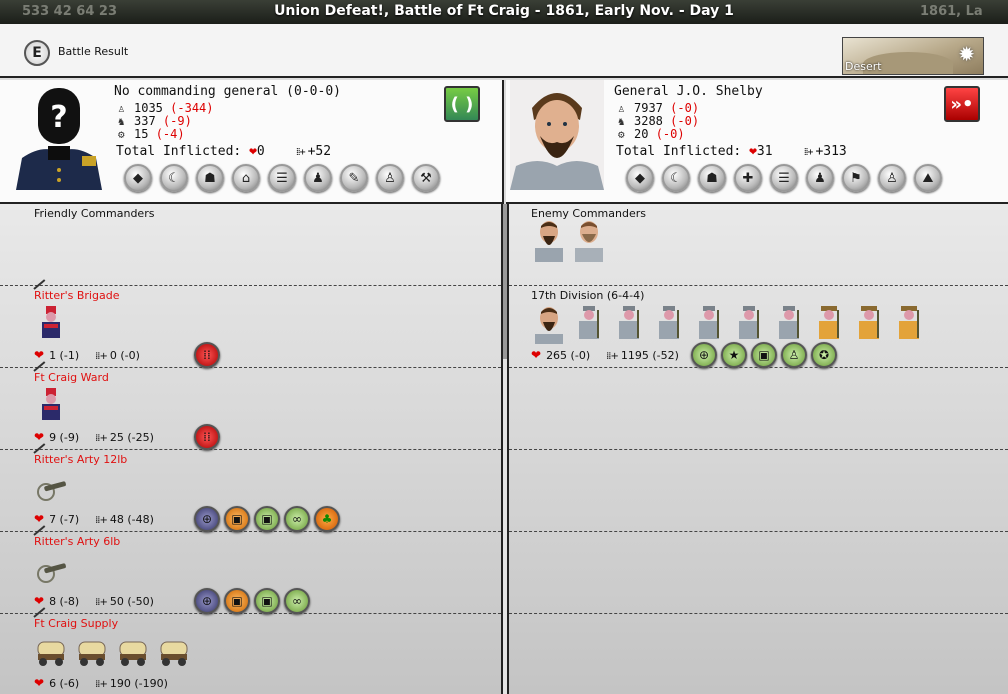 This screenshot has height=694, width=1008. Describe the element at coordinates (505, 449) in the screenshot. I see `scrollbar` at that location.